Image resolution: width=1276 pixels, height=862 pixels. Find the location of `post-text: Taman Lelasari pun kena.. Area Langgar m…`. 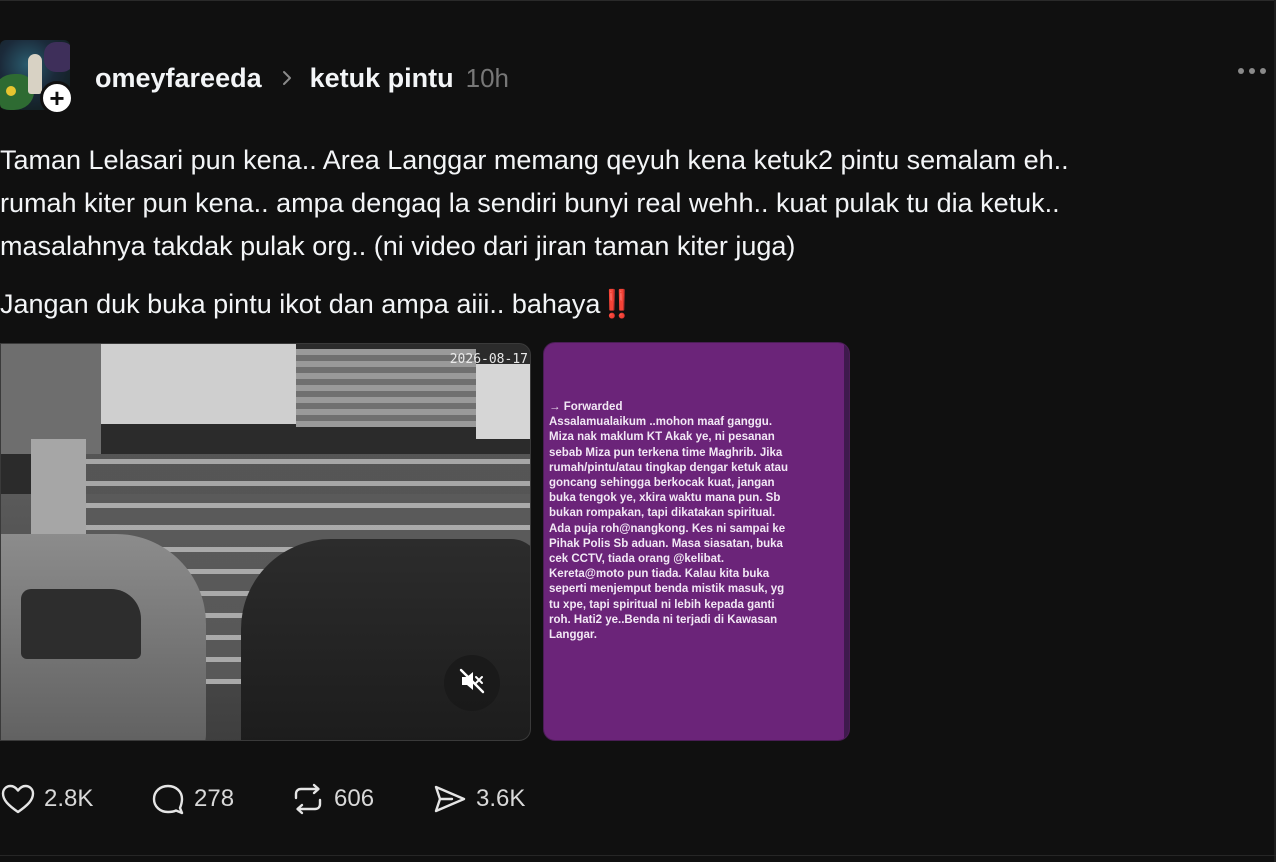

post-text: Taman Lelasari pun kena.. Area Langgar m… is located at coordinates (534, 203).